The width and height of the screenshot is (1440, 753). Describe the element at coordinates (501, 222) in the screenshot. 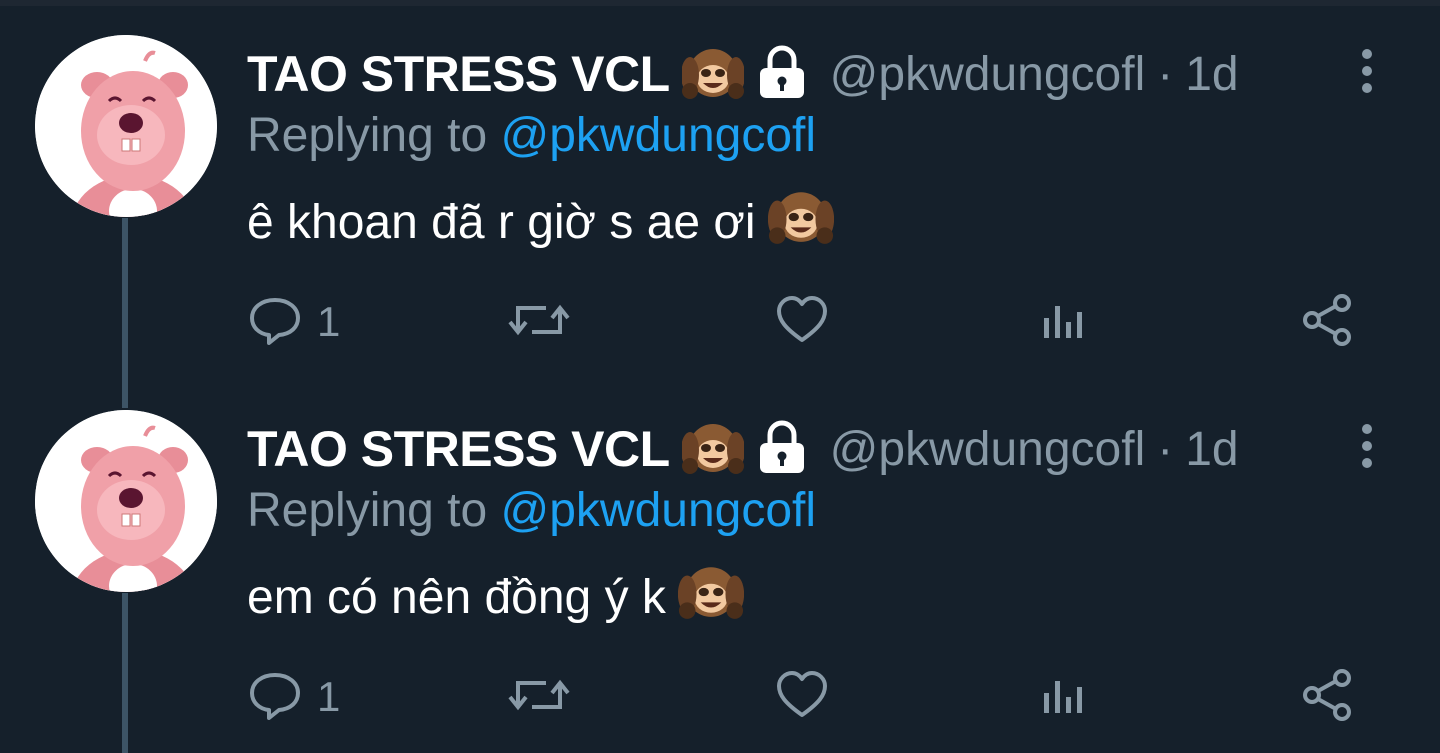

I see `tweet-text-content: ê khoan đã r giờ s ae ơi` at that location.